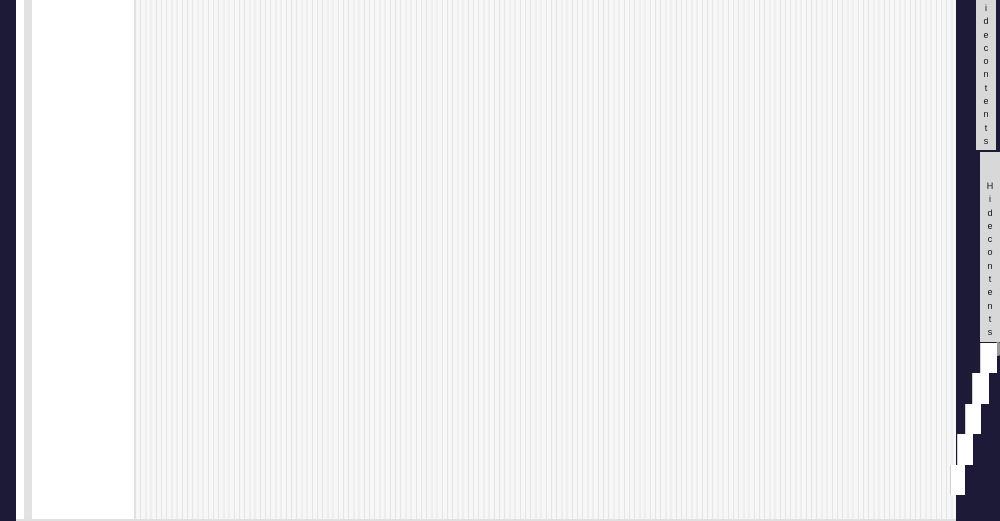 The height and width of the screenshot is (521, 1000). I want to click on left-gutter-bar, so click(28, 260).